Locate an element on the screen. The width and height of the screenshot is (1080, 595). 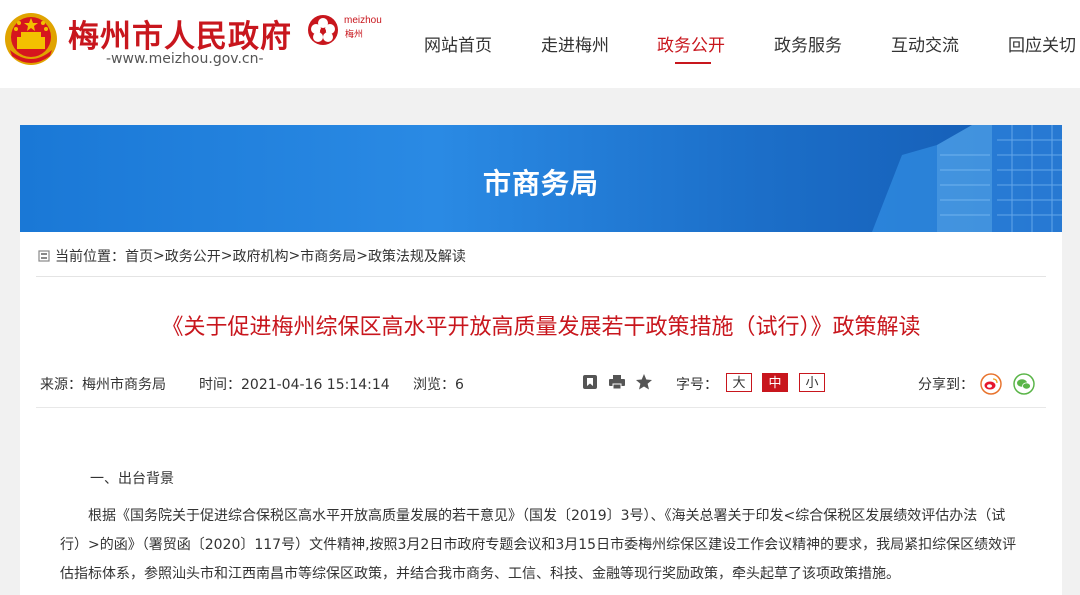
nav-item-government-services: 政务服务 is located at coordinates (808, 43).